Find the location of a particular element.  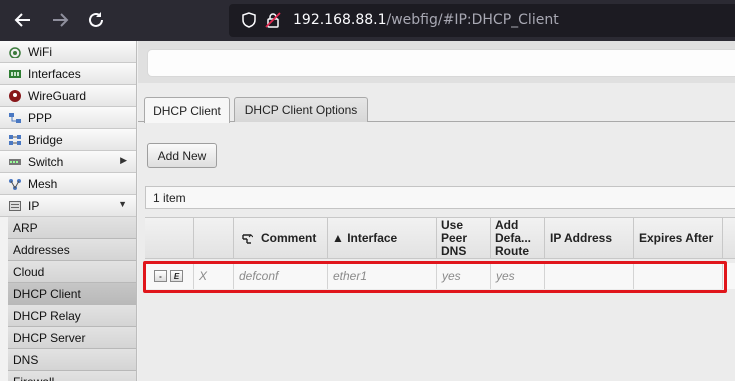

sidebar-item-ppp: PPP is located at coordinates (68, 118).